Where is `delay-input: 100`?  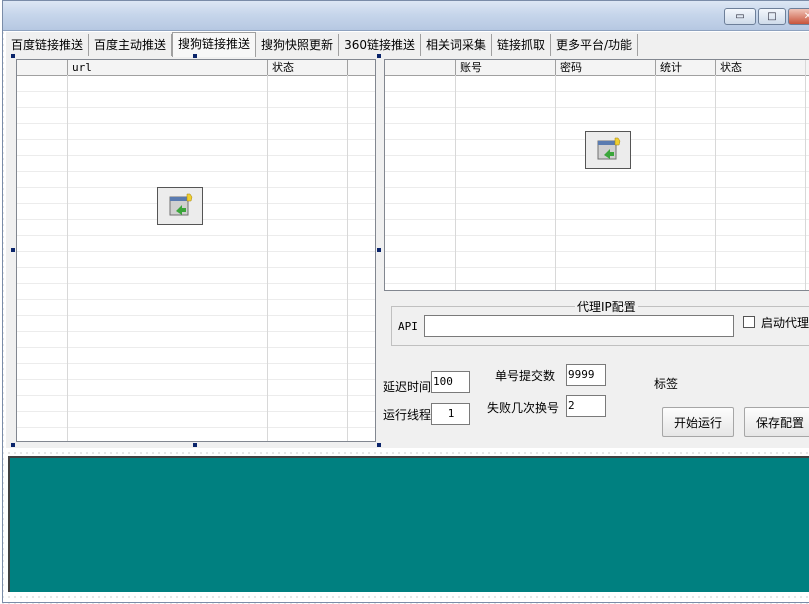
delay-input: 100 is located at coordinates (450, 382).